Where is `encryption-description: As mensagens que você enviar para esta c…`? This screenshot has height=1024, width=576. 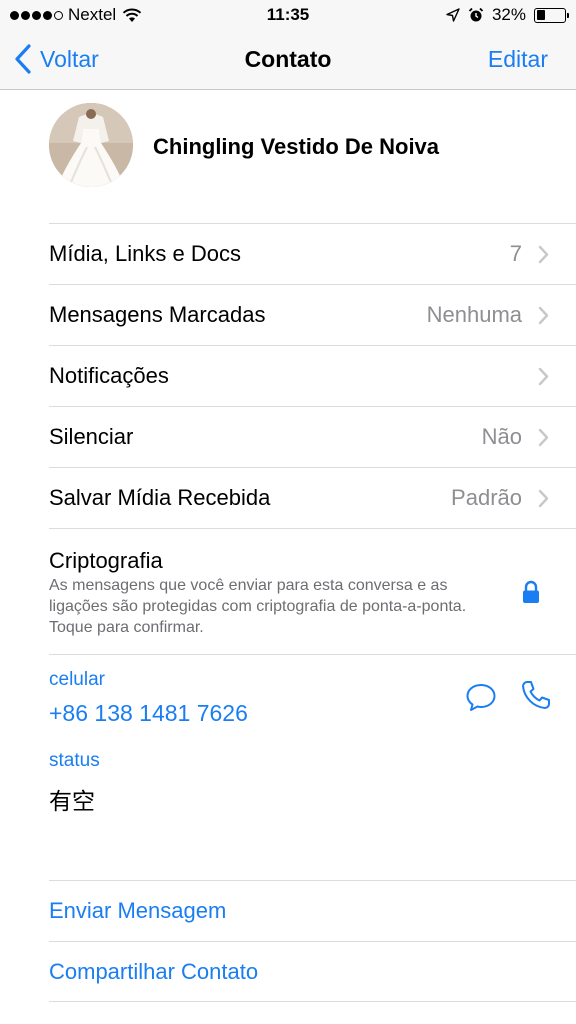
encryption-description: As mensagens que você enviar para esta c… is located at coordinates (258, 606).